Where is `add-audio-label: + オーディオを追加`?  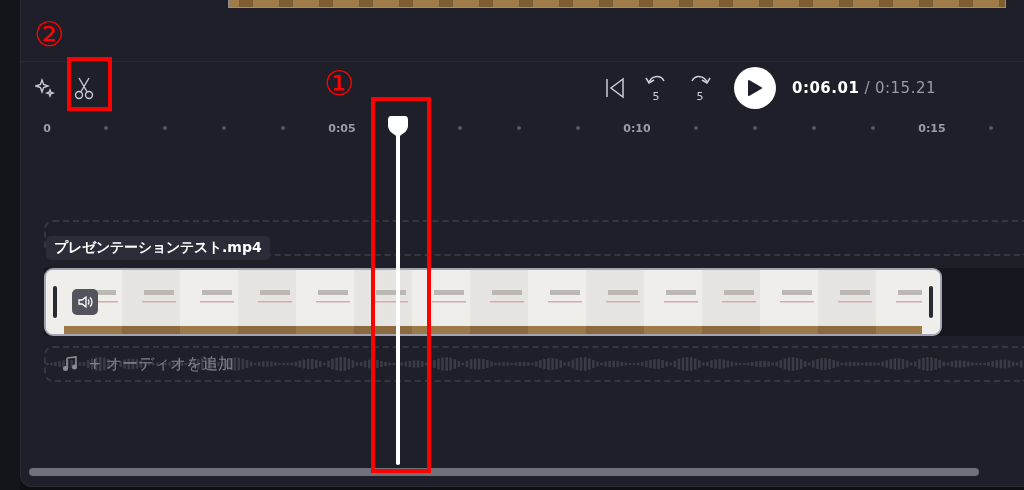 add-audio-label: + オーディオを追加 is located at coordinates (161, 364).